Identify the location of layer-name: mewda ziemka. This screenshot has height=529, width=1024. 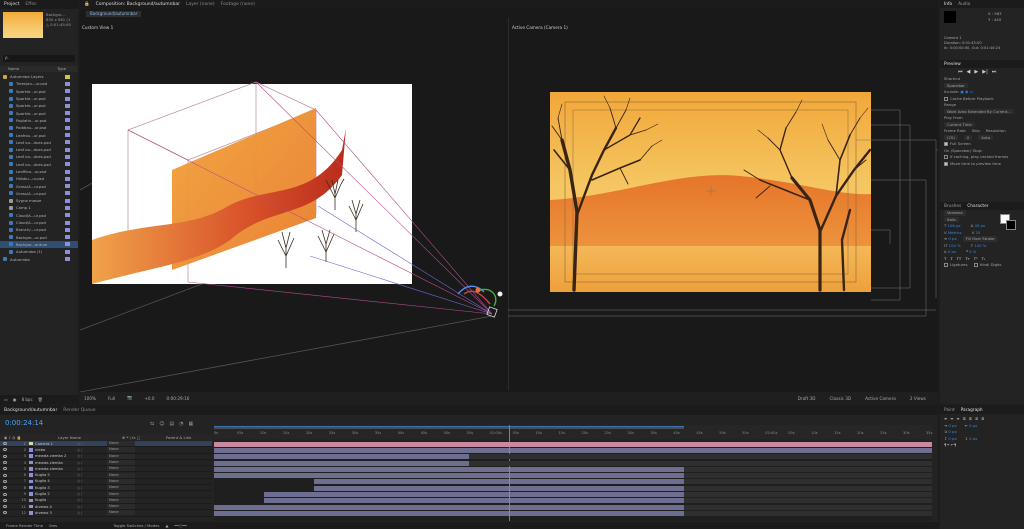
(56, 469).